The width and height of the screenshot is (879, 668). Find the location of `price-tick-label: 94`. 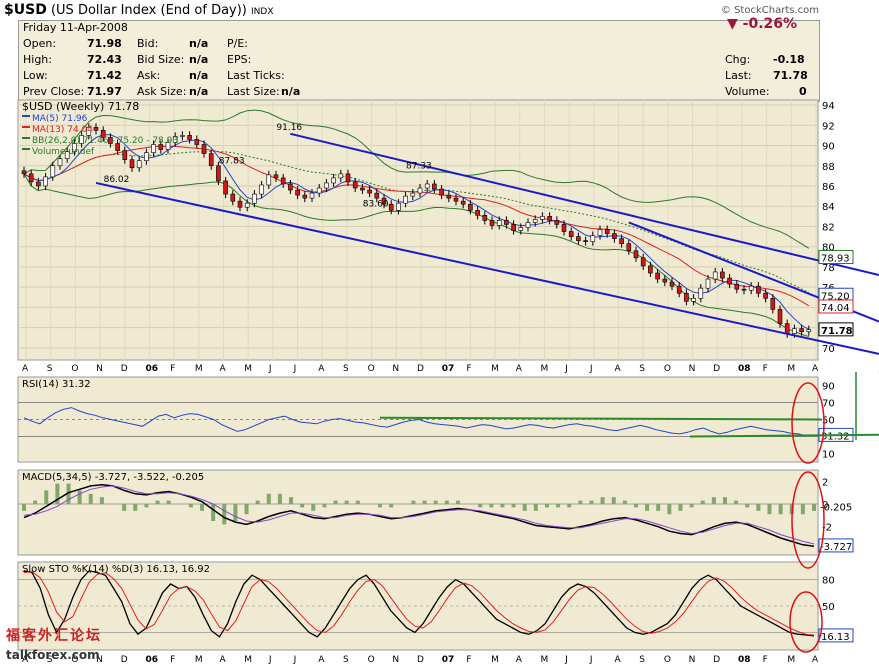

price-tick-label: 94 is located at coordinates (828, 106).